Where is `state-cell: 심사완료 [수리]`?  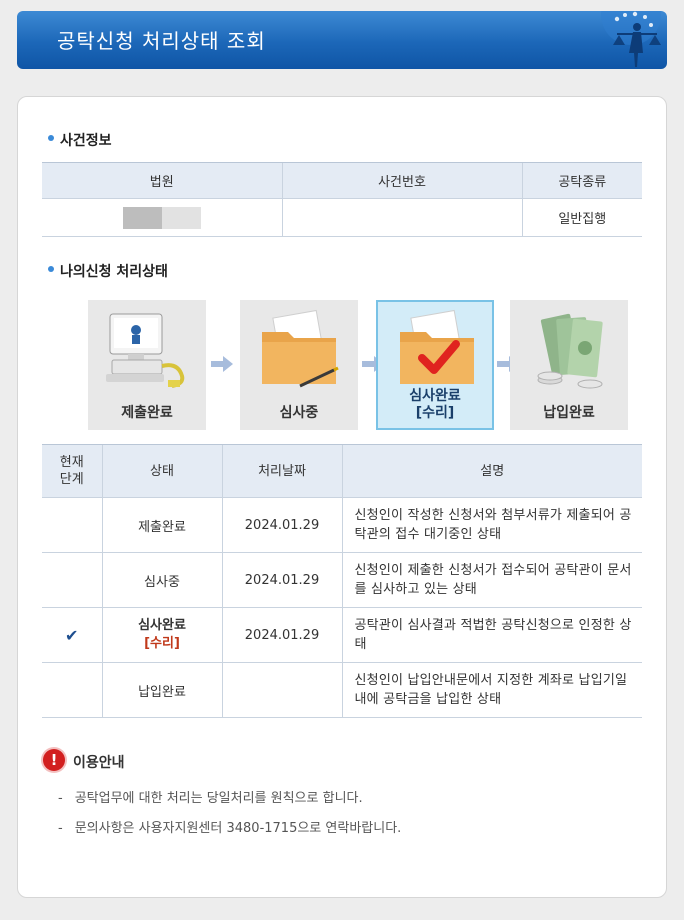
state-cell: 심사완료 [수리] is located at coordinates (161, 635).